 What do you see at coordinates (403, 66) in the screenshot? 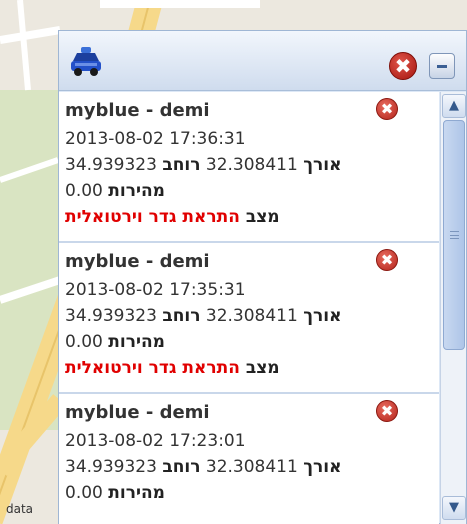
I see `panel-close-button: ✖` at bounding box center [403, 66].